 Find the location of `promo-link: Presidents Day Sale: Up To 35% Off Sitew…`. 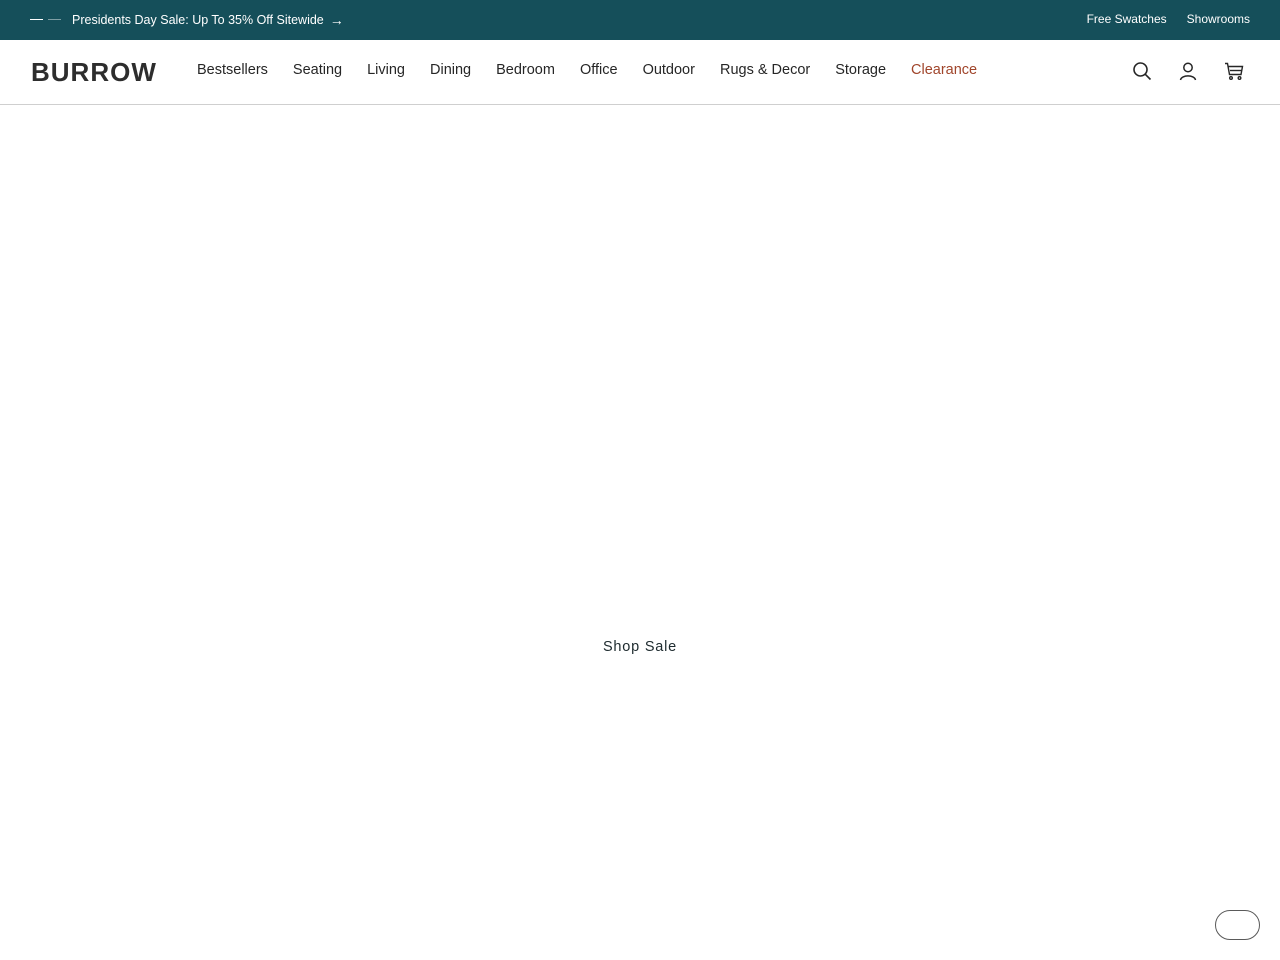

promo-link: Presidents Day Sale: Up To 35% Off Sitew… is located at coordinates (208, 20).